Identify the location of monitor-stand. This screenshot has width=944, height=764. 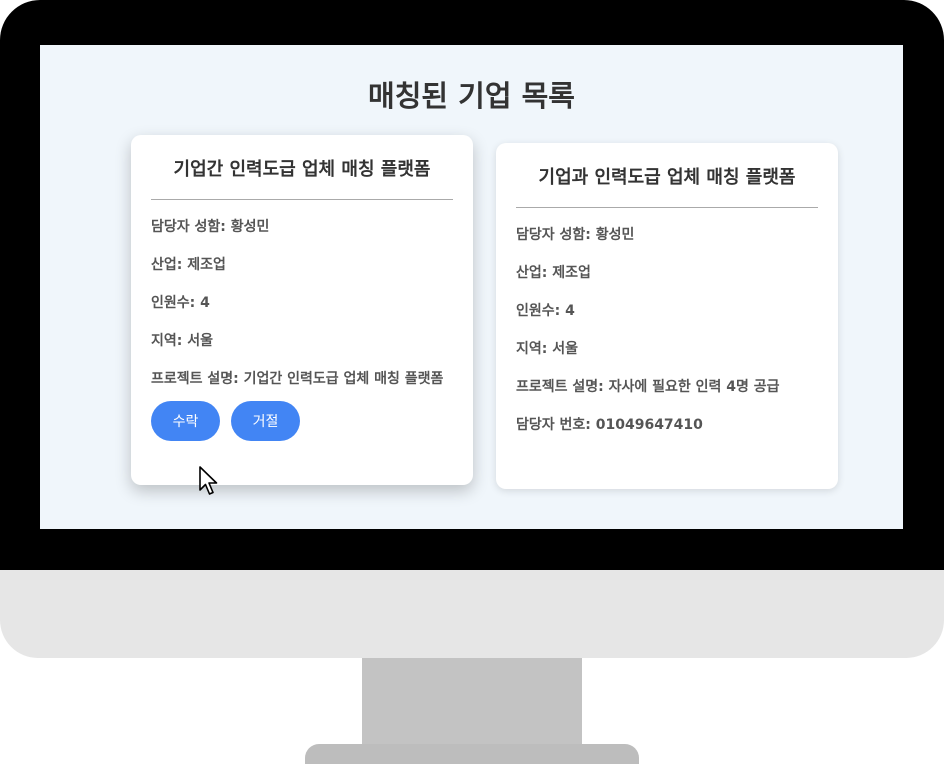
(472, 704).